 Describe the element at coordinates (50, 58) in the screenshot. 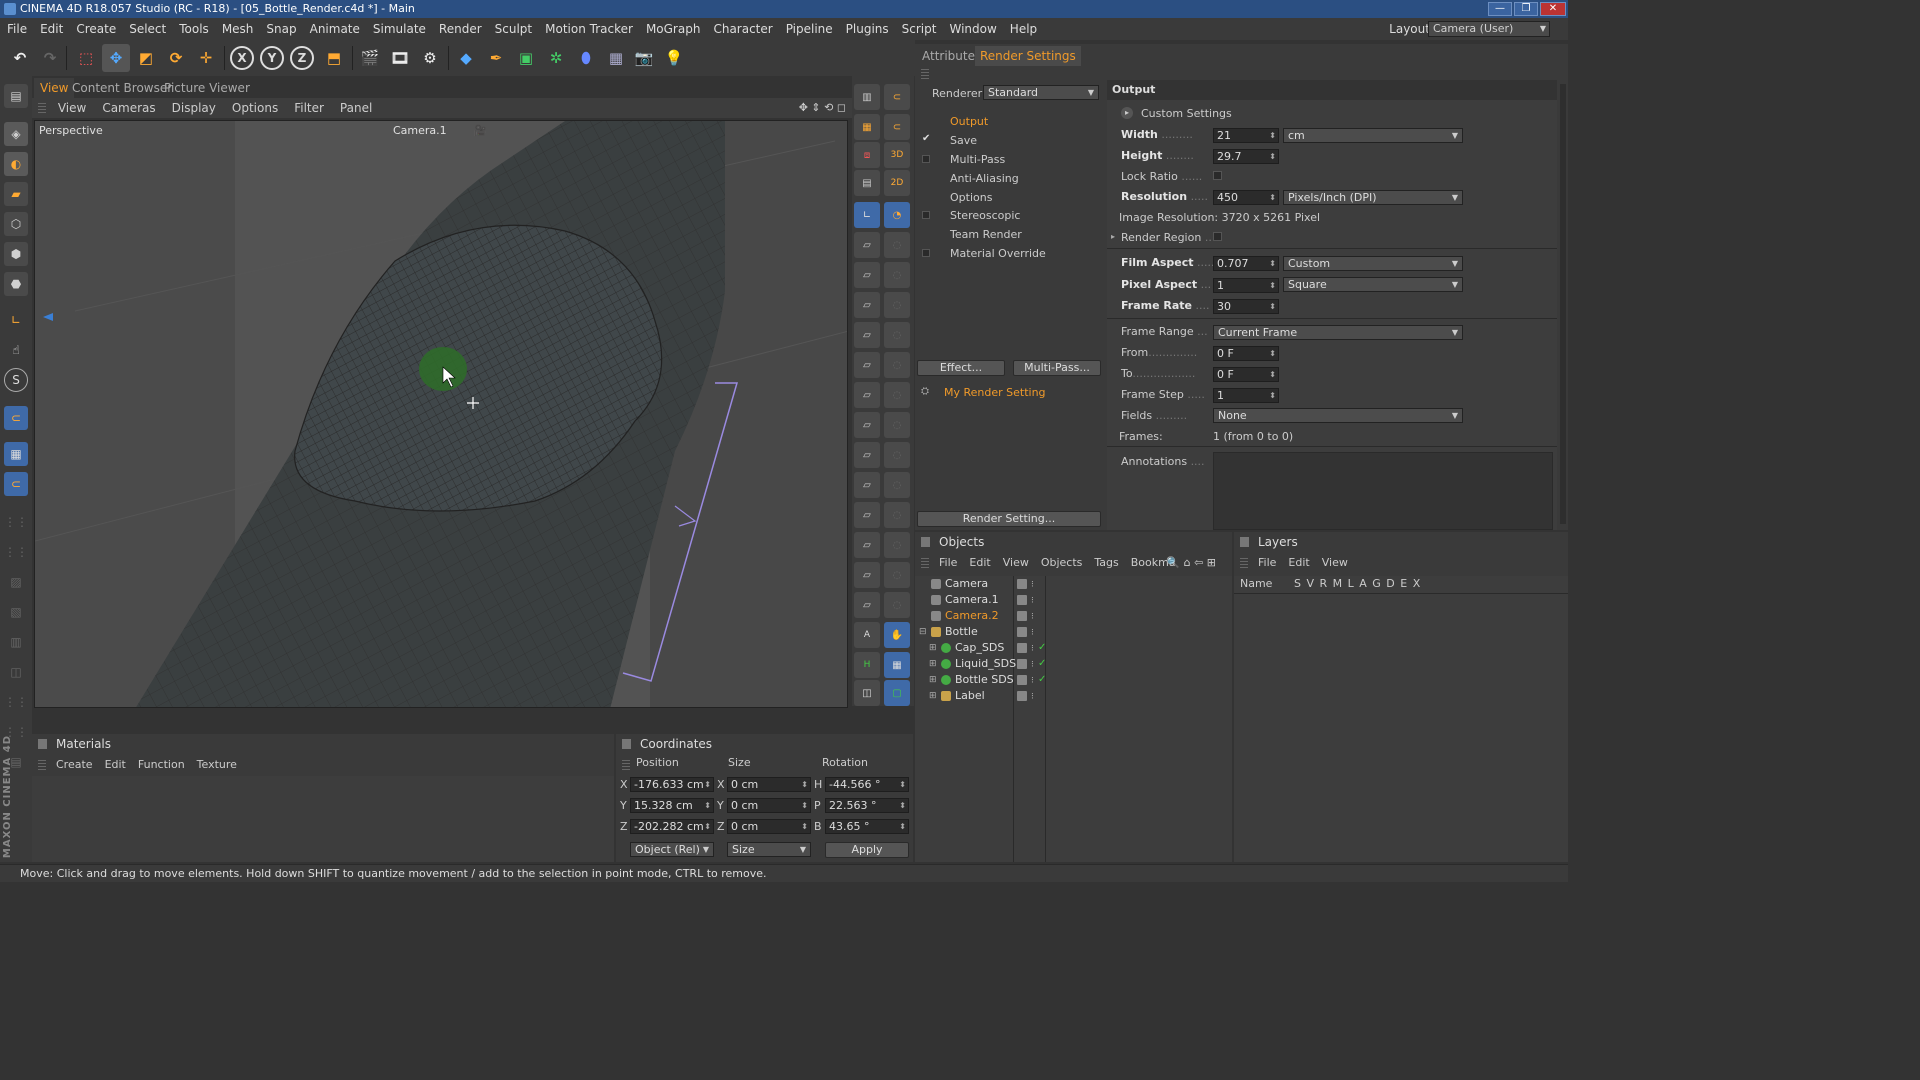

I see `redo-icon: ↷` at that location.